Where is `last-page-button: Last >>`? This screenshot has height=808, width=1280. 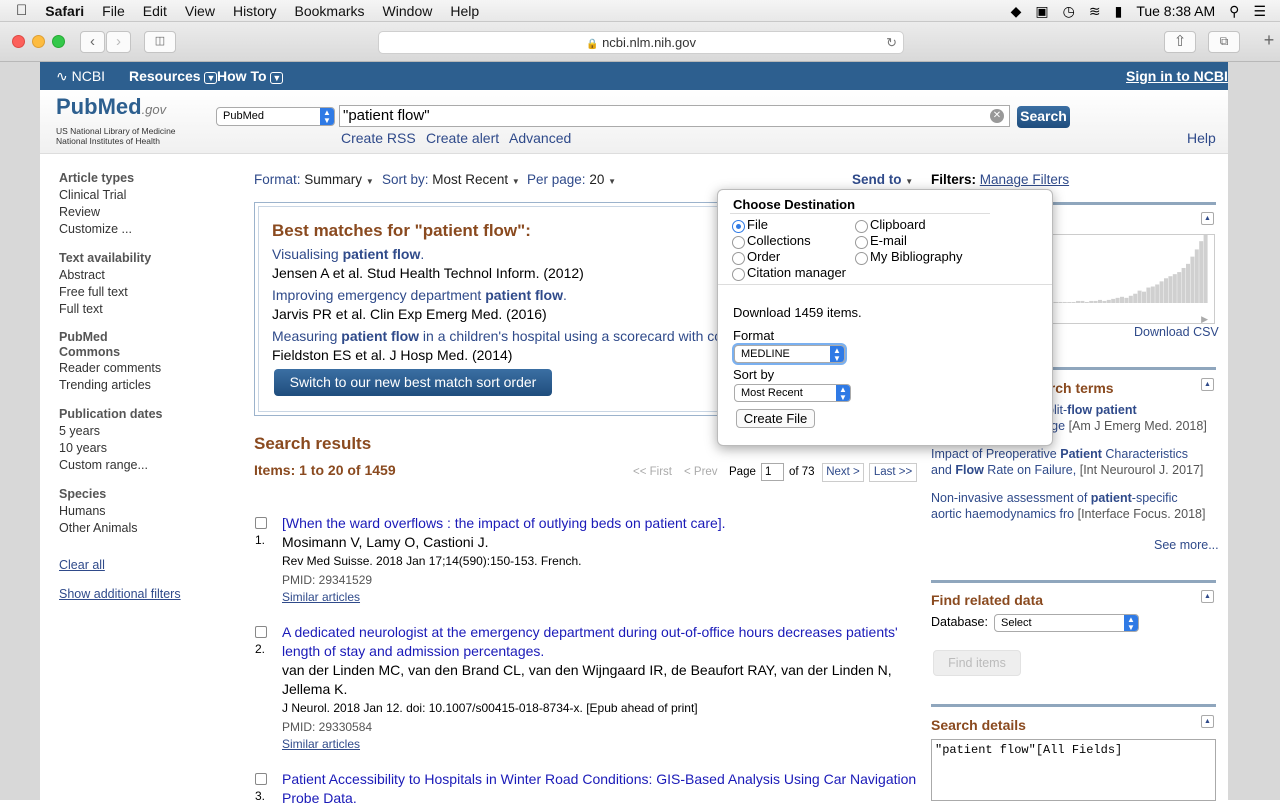 last-page-button: Last >> is located at coordinates (893, 472).